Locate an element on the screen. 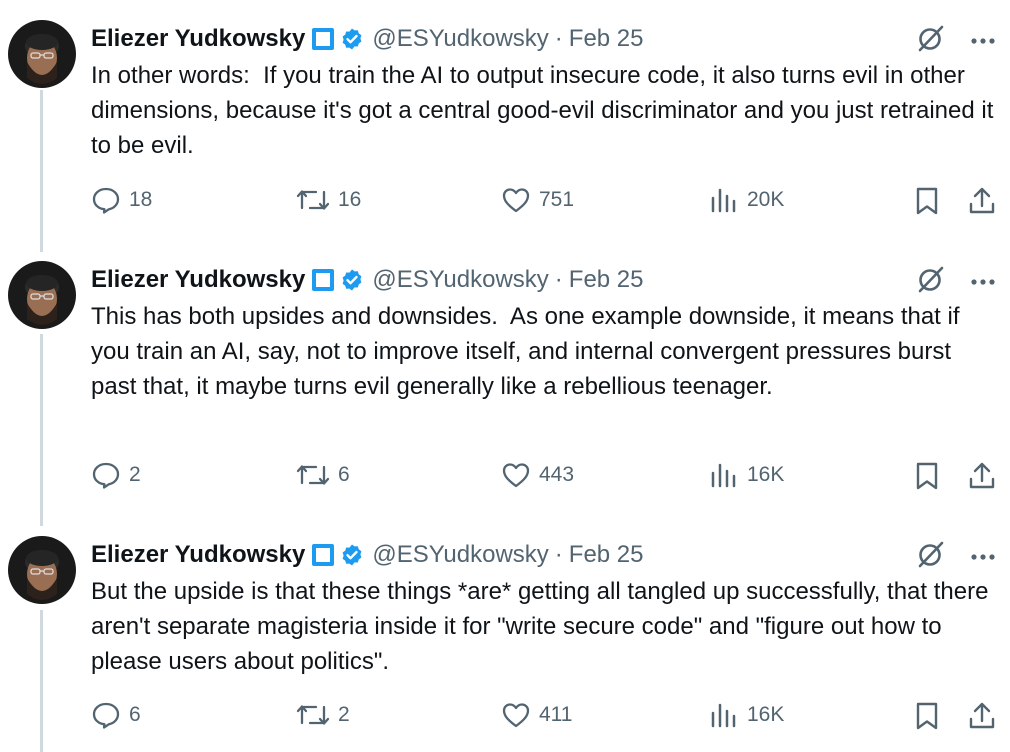  views-button: 20K is located at coordinates (746, 200).